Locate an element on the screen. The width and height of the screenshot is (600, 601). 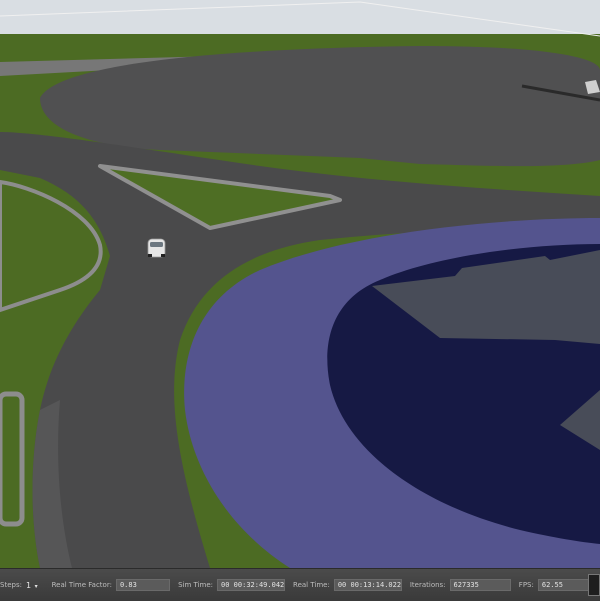
car-windshield is located at coordinates (156, 244).